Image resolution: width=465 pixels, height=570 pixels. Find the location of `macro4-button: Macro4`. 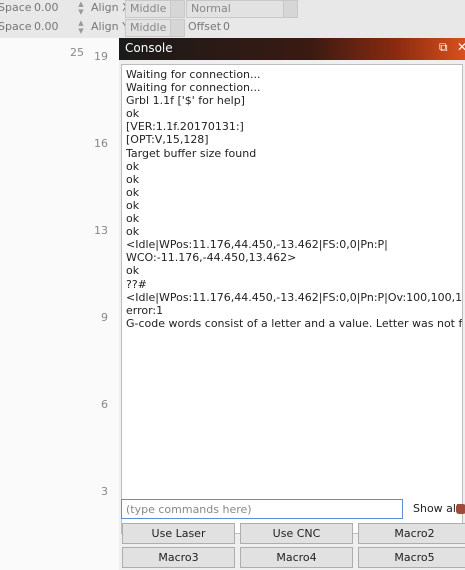

macro4-button: Macro4 is located at coordinates (296, 557).